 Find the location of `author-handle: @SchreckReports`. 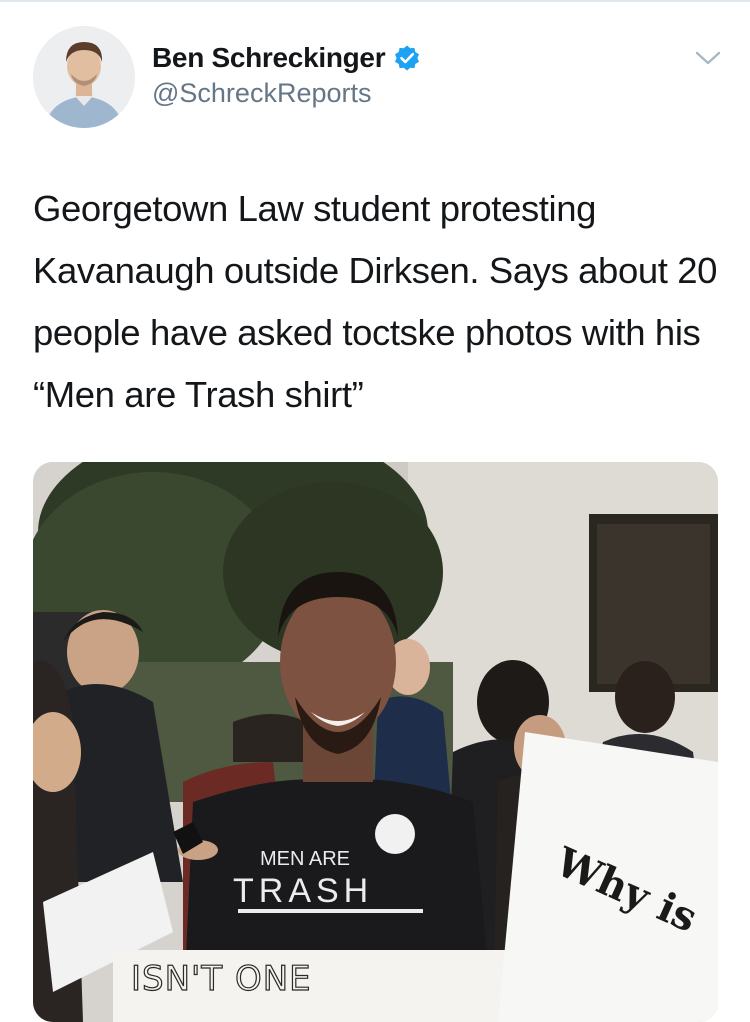

author-handle: @SchreckReports is located at coordinates (261, 93).